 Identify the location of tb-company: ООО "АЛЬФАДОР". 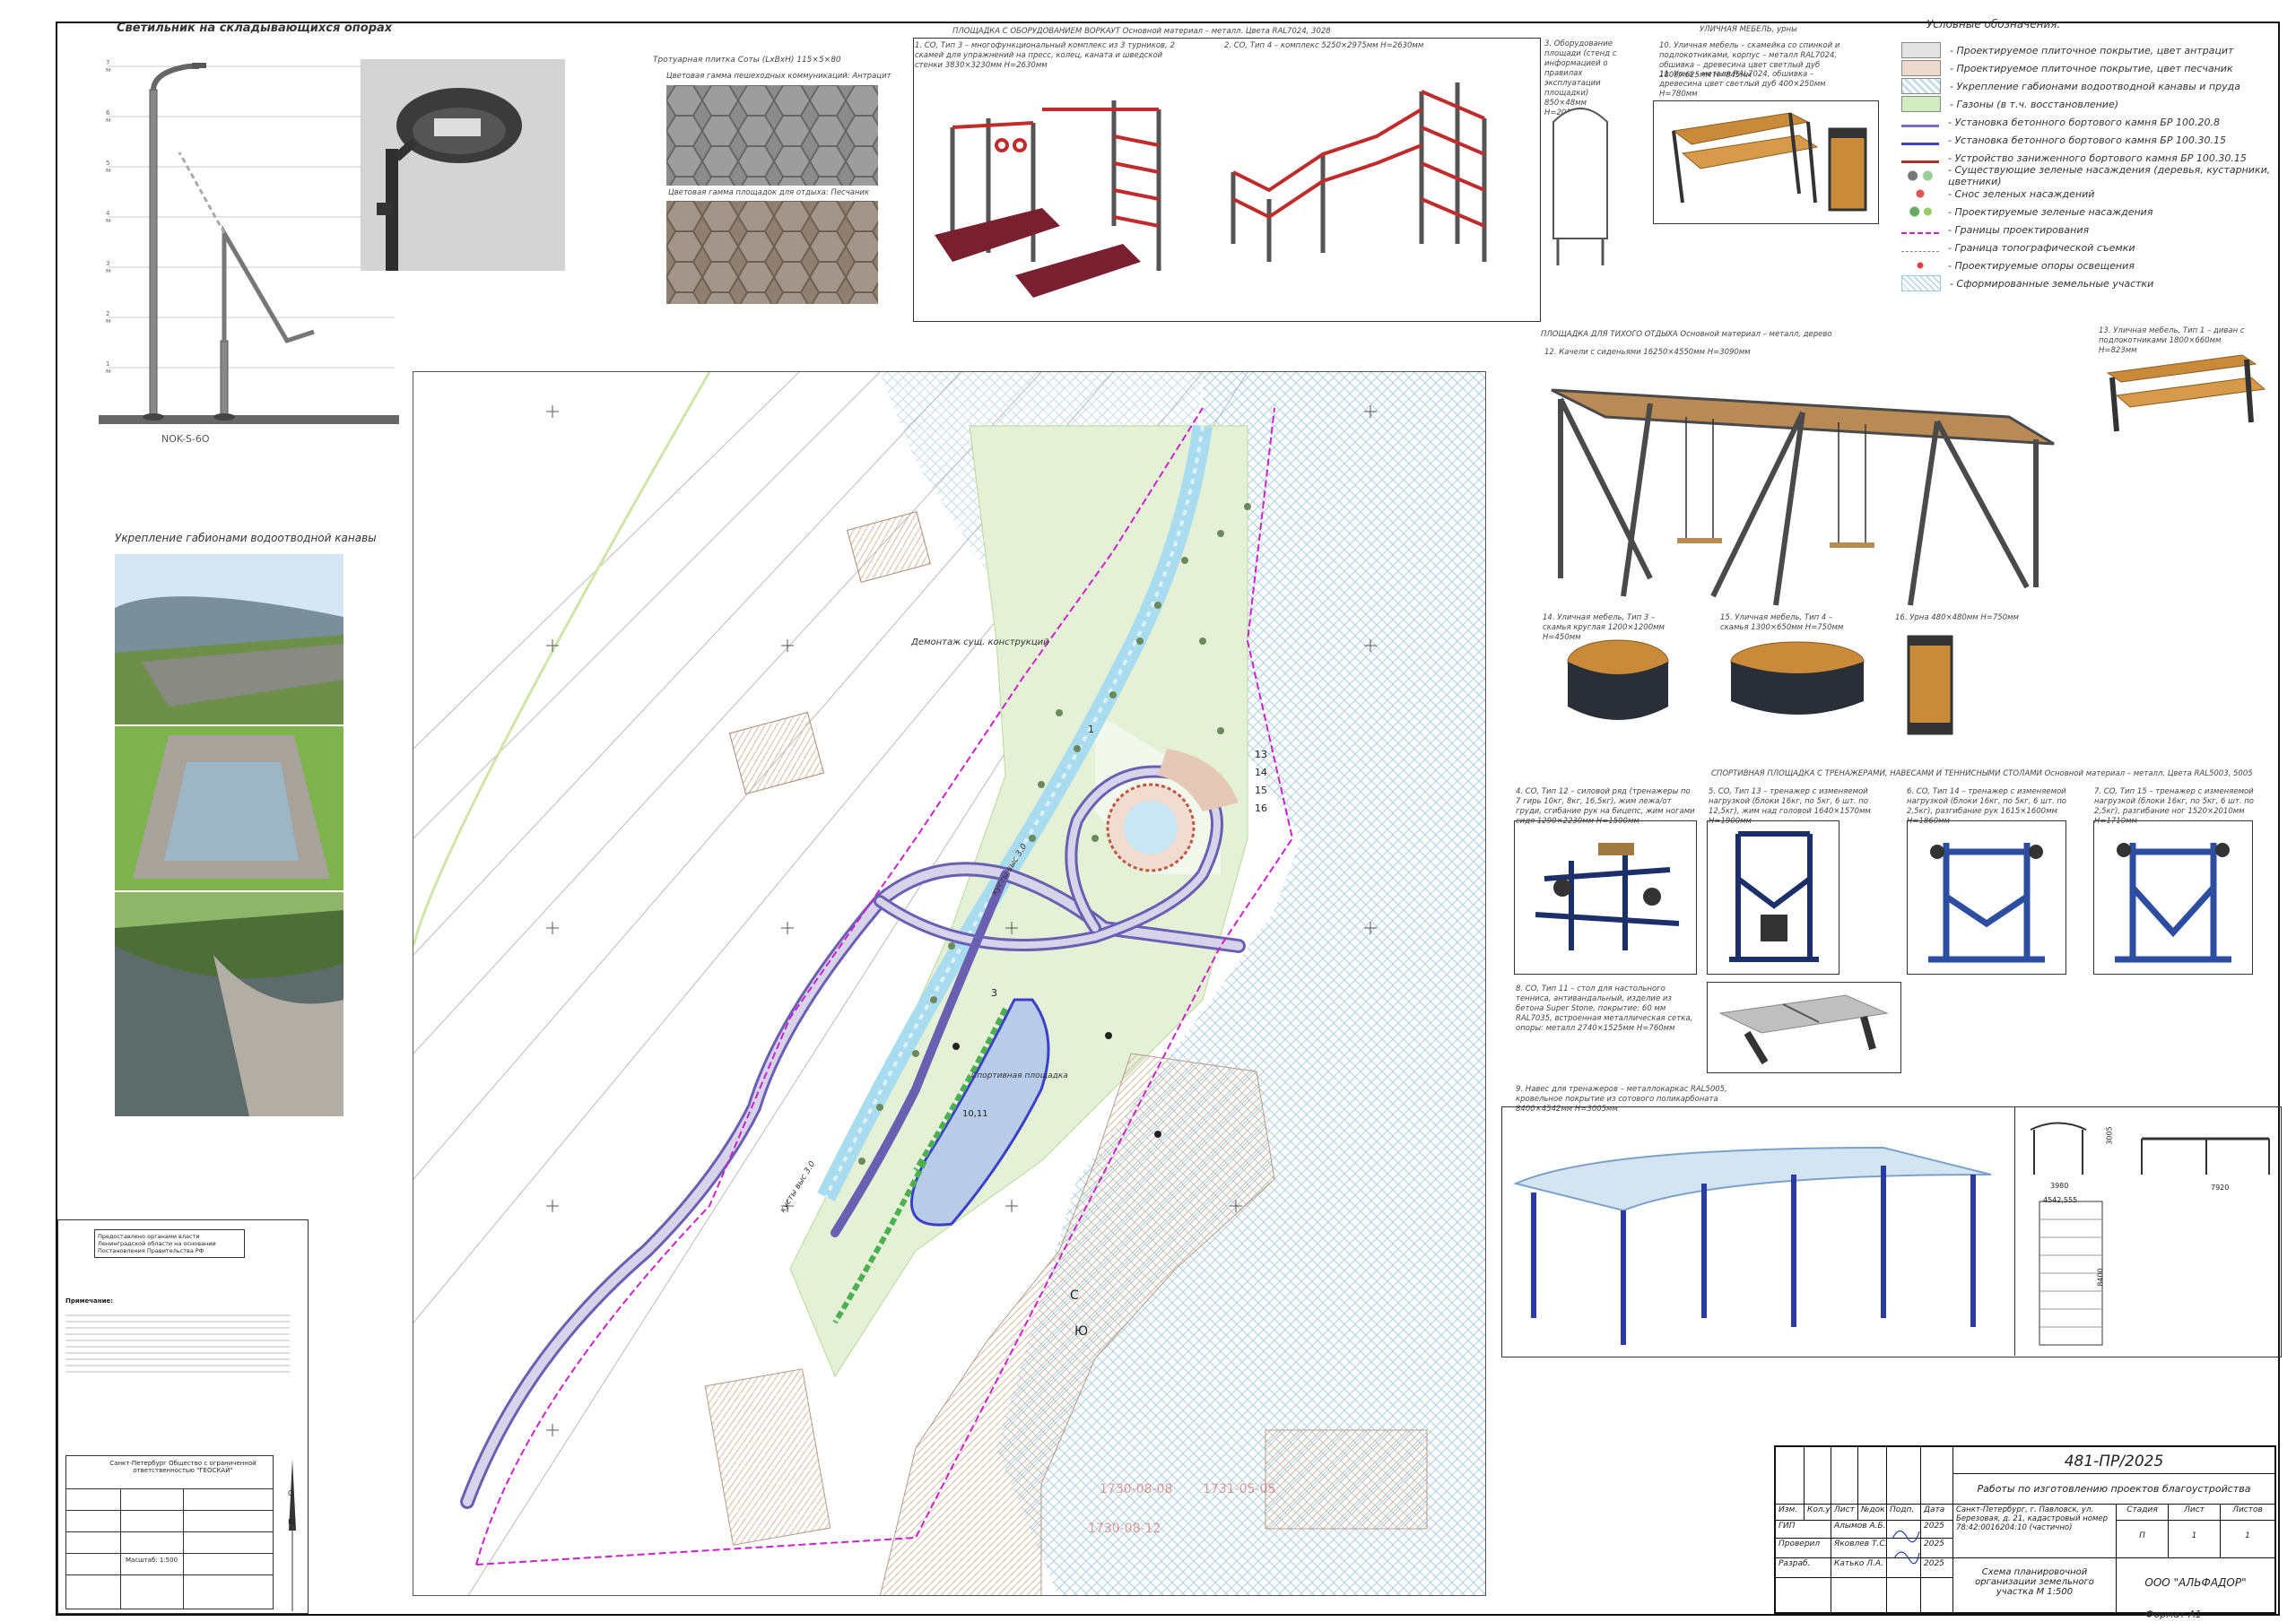
(2195, 1582).